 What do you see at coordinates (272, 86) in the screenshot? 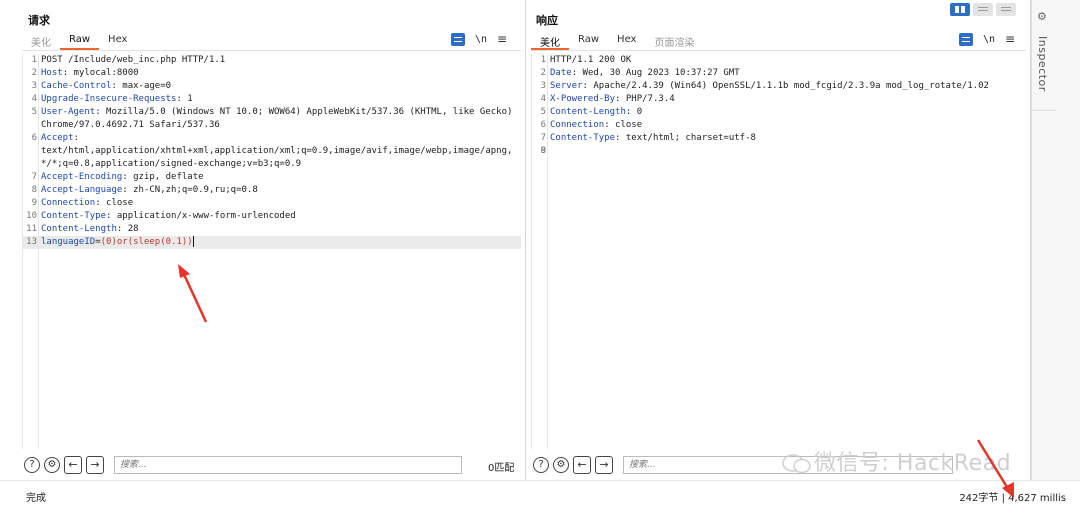
I see `code-line: 3 Cache-Control: max-age=0` at bounding box center [272, 86].